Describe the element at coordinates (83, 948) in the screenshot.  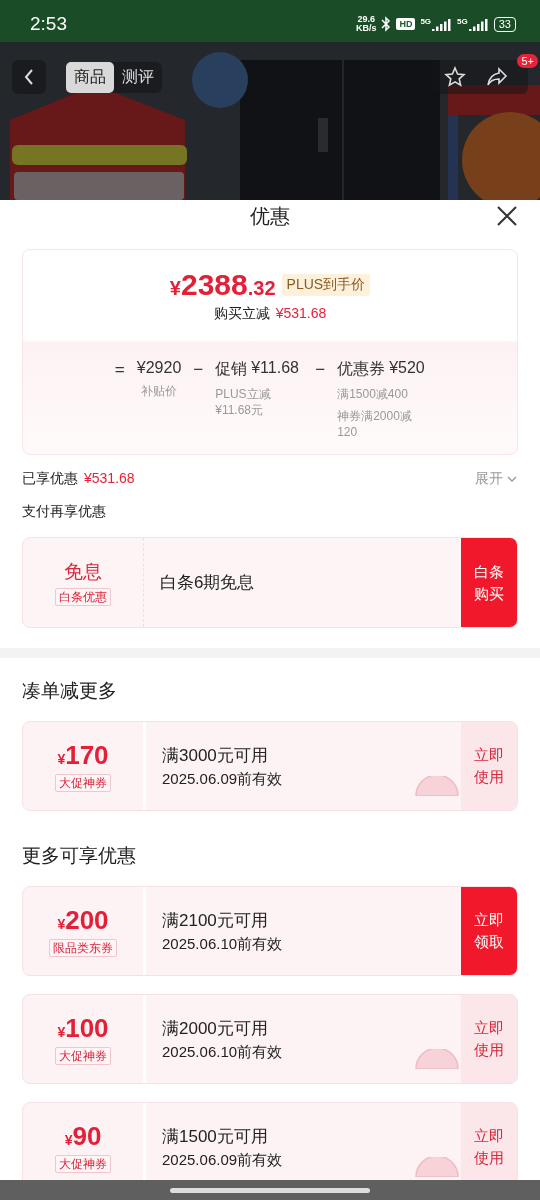
I see `coupon-tag: 限品类东券` at that location.